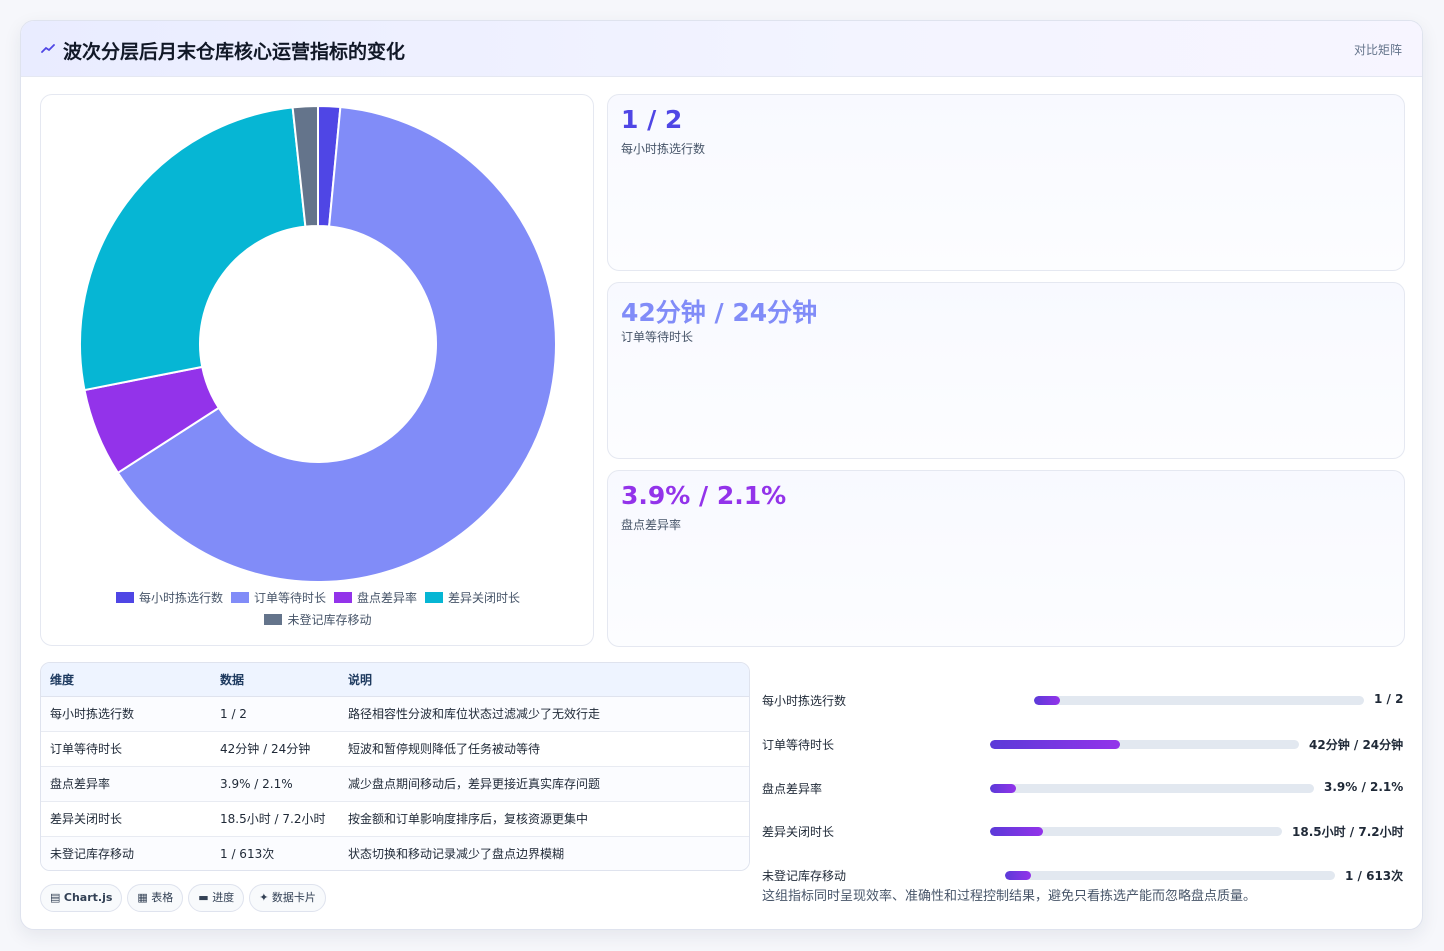 The image size is (1444, 951). Describe the element at coordinates (1006, 558) in the screenshot. I see `stat-card: 3.9% / 2.1% 盘点差异率` at that location.